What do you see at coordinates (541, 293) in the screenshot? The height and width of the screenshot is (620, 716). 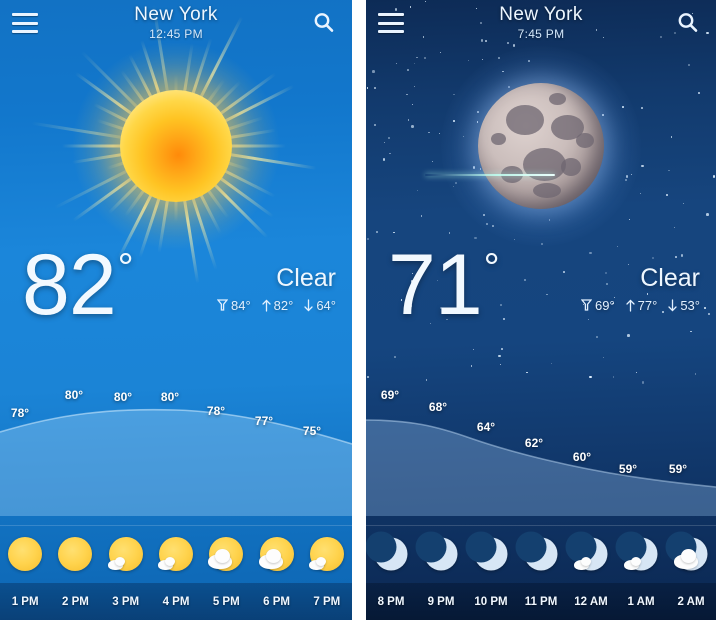 I see `night-current-conditions: 71° Clear 69° 77° 53°` at bounding box center [541, 293].